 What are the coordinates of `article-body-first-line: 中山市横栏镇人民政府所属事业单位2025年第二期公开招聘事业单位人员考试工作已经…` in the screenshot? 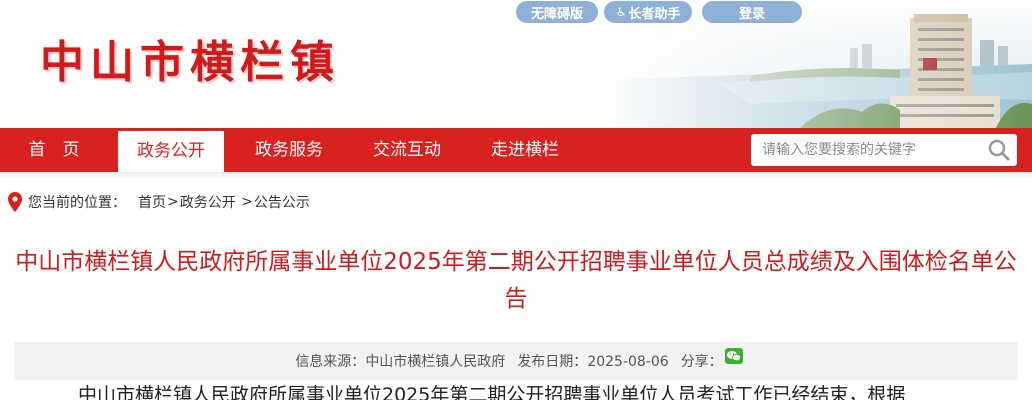 It's located at (492, 392).